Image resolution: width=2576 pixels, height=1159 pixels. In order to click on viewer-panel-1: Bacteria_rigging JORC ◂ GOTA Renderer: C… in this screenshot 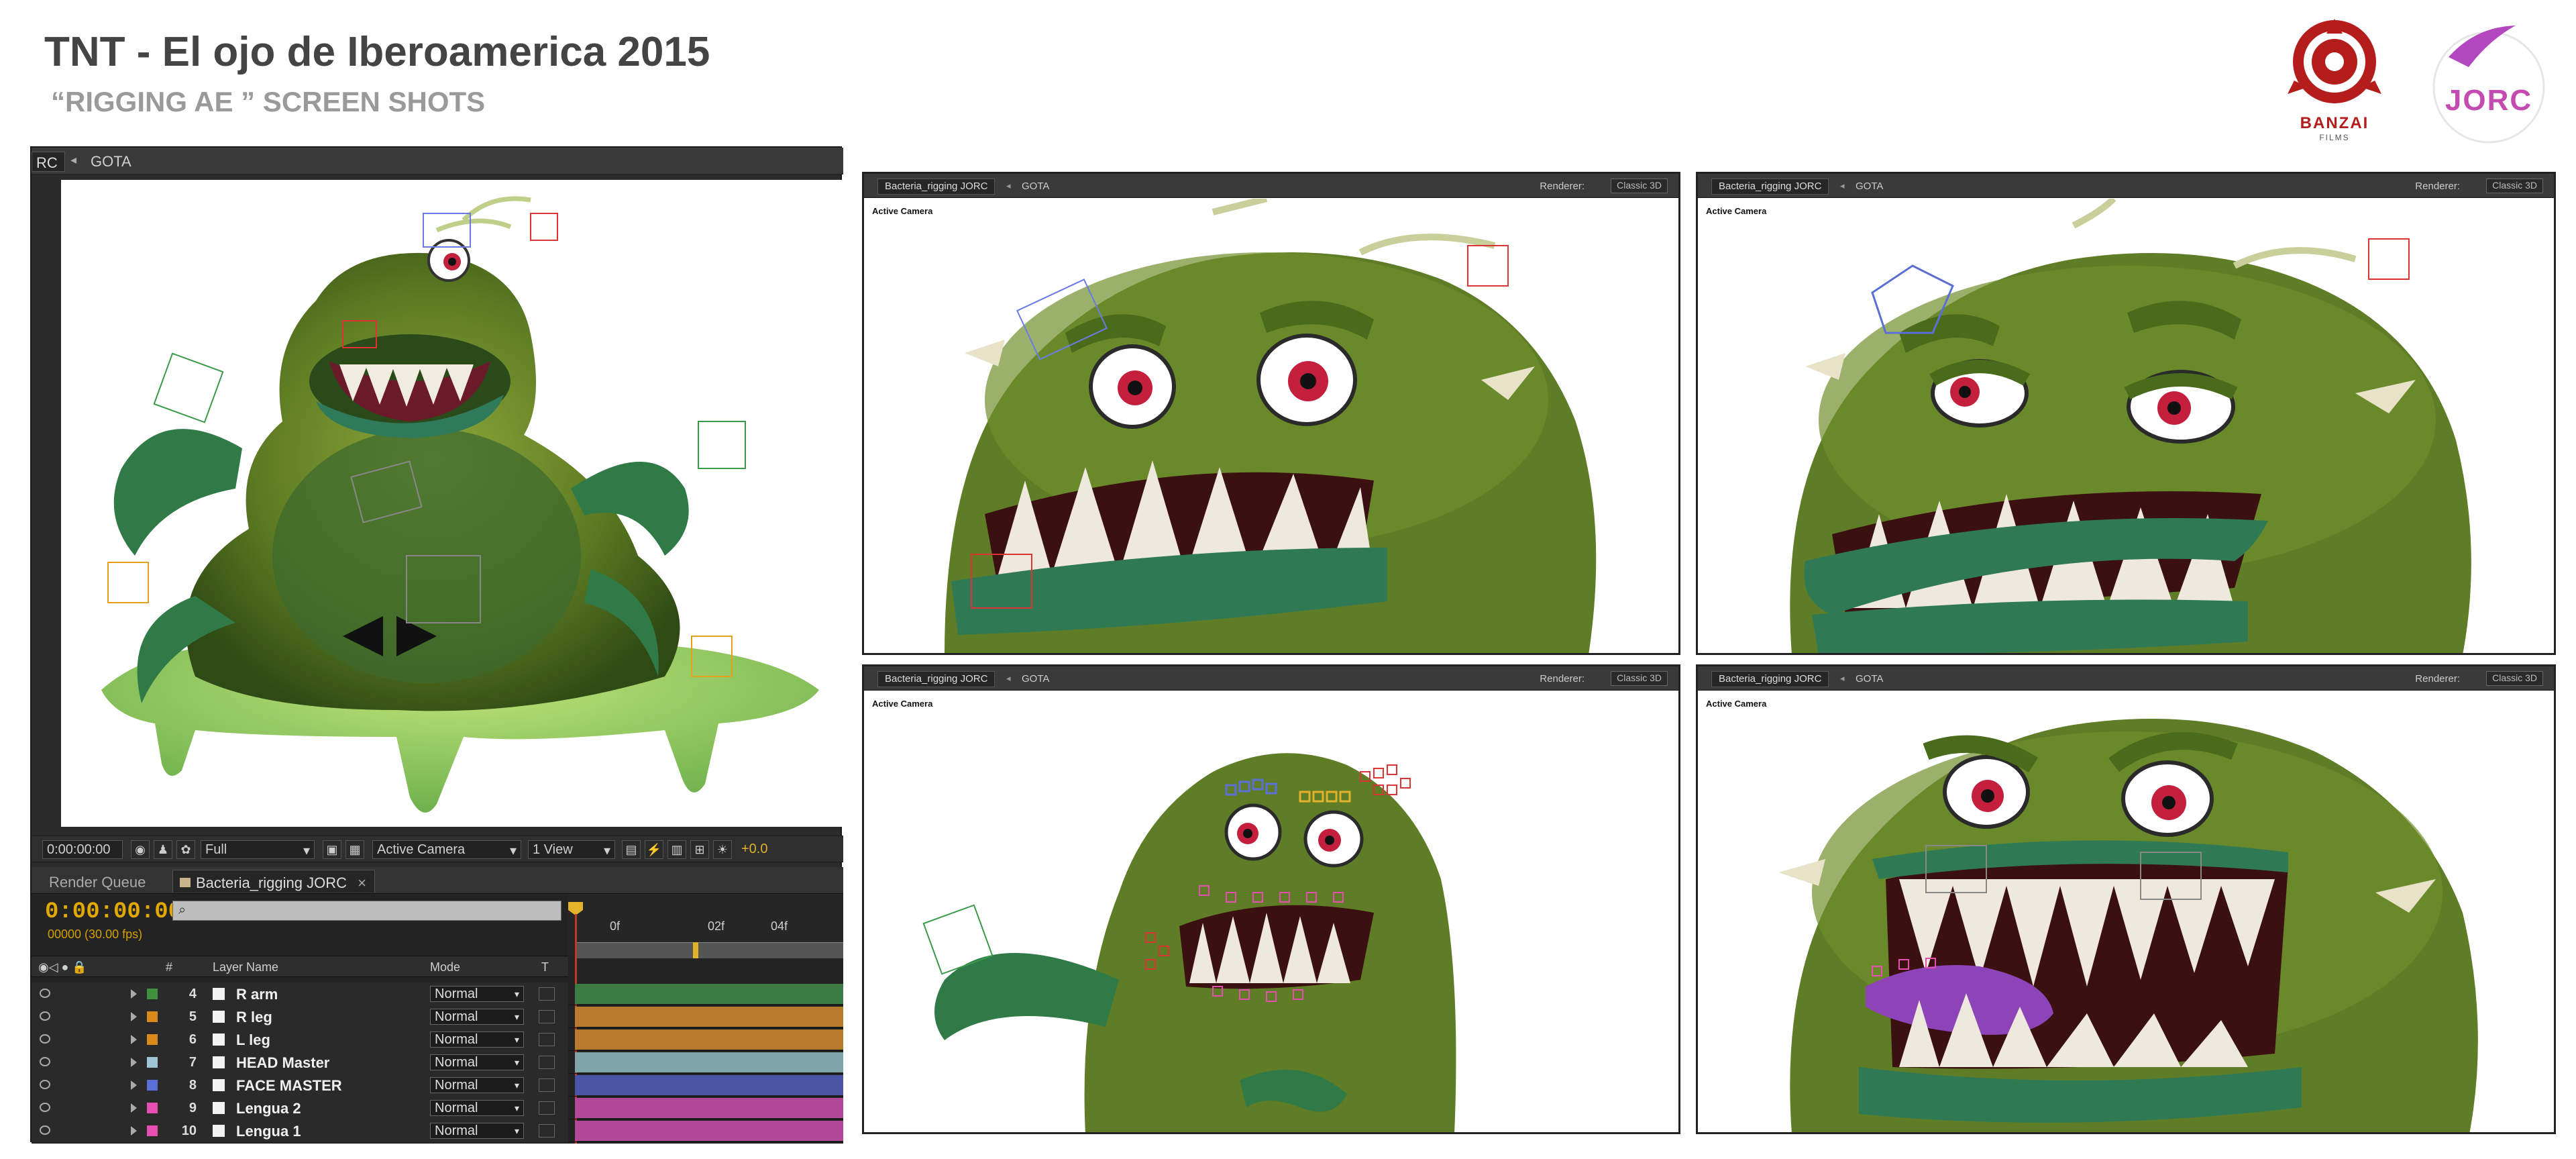, I will do `click(1271, 413)`.